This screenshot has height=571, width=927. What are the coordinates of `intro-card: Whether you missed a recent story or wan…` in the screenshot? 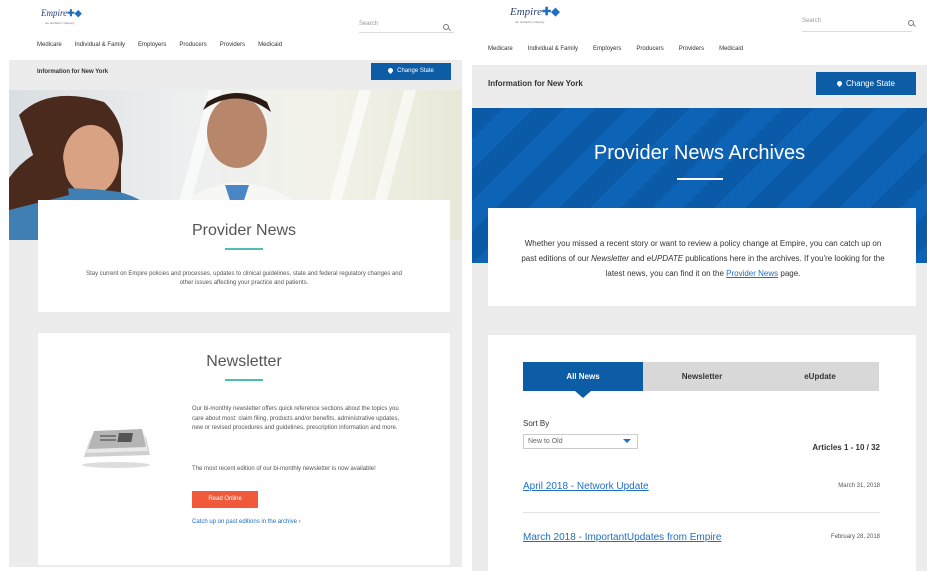 It's located at (702, 257).